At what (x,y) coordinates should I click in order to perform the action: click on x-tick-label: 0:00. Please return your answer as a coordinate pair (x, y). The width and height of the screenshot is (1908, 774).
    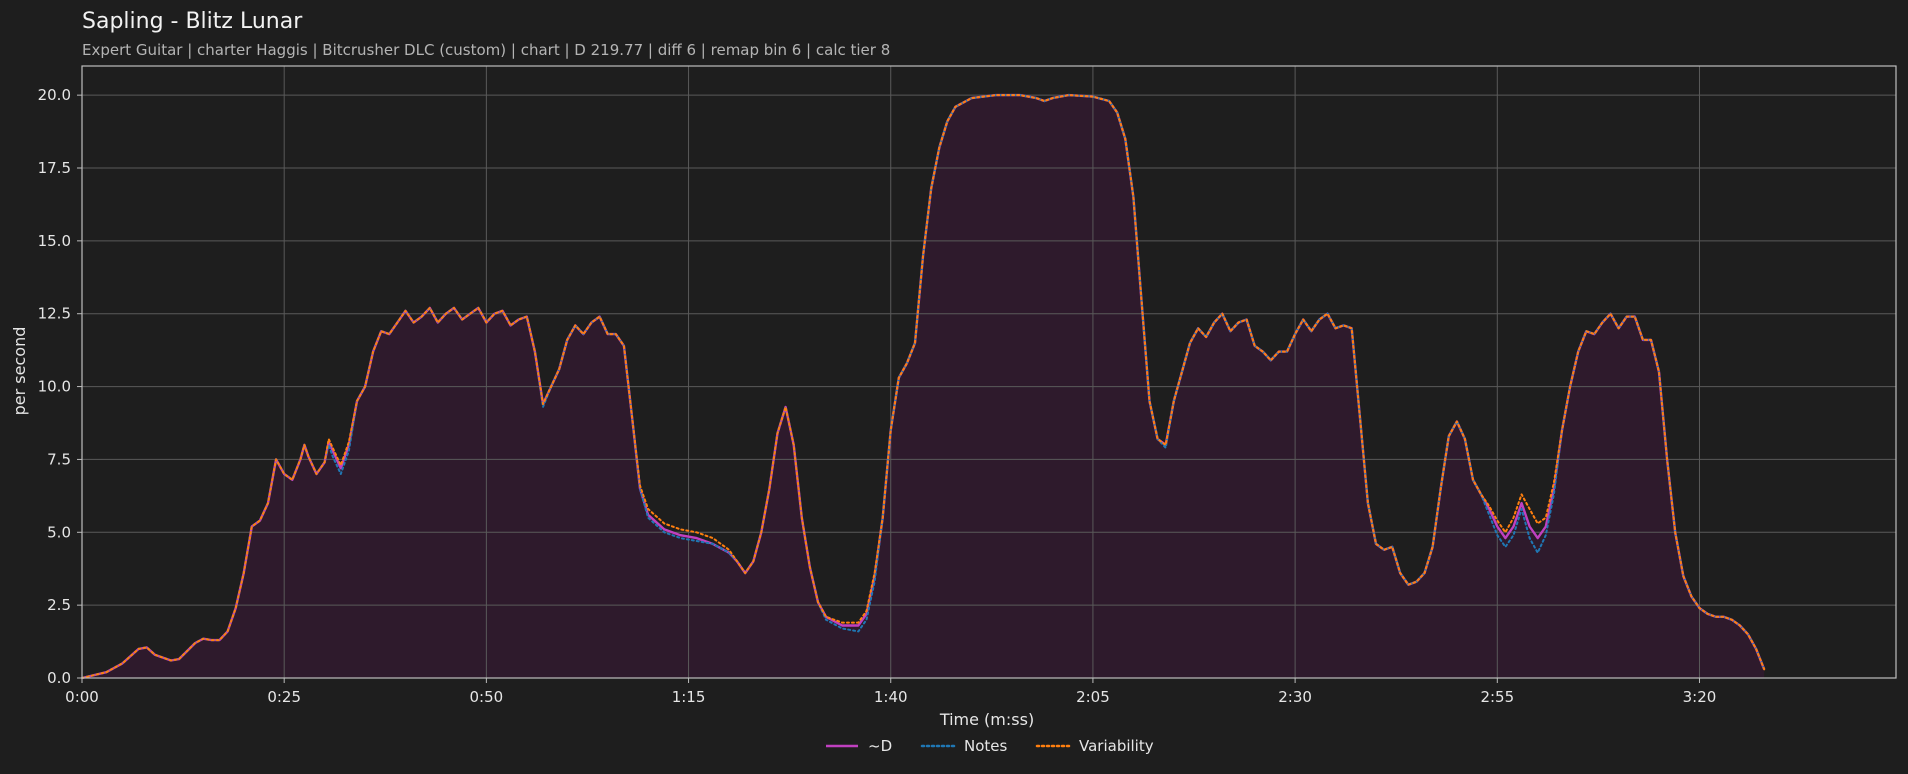
    Looking at the image, I should click on (82, 697).